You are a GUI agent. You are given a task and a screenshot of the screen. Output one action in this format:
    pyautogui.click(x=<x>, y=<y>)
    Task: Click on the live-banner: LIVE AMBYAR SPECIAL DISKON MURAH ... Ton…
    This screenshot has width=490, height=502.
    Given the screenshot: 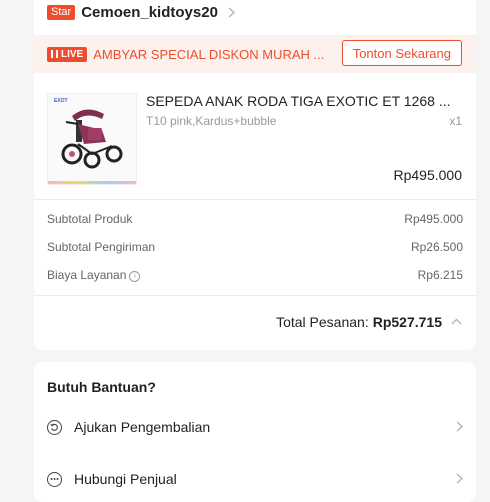 What is the action you would take?
    pyautogui.click(x=255, y=54)
    